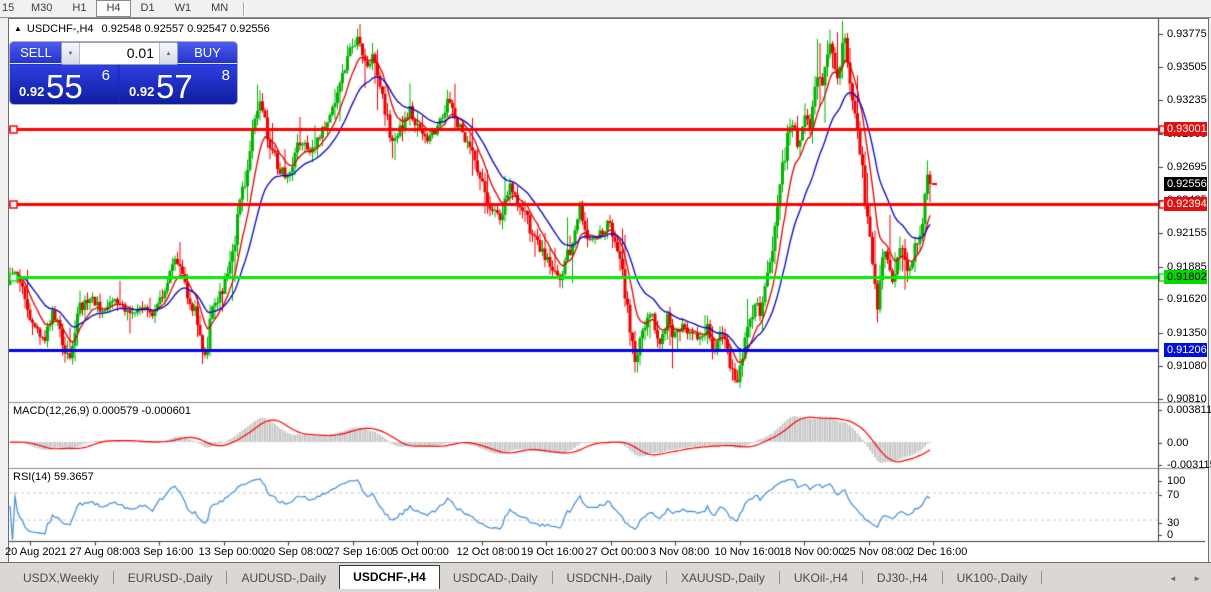  I want to click on sell-price-big: 55, so click(64, 86).